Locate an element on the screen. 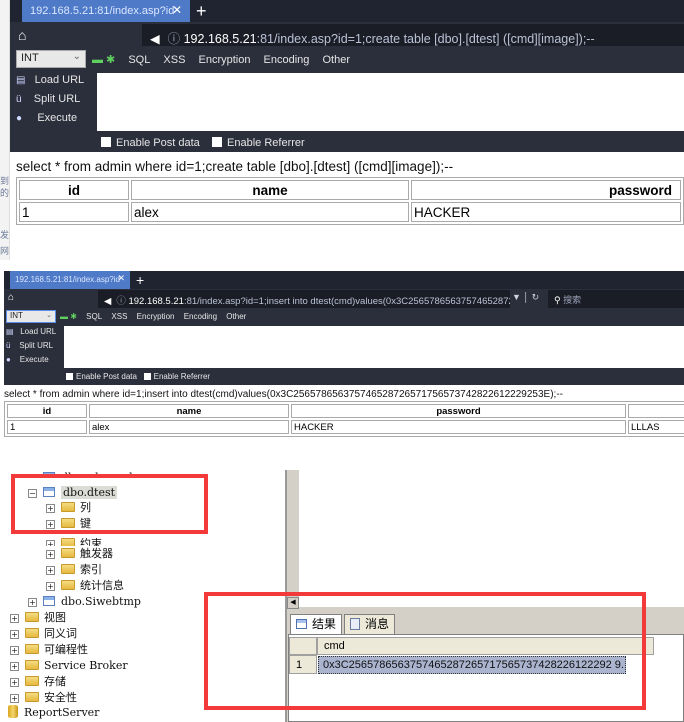 The height and width of the screenshot is (722, 684). results-table: id name password 1 alex HACKER is located at coordinates (350, 201).